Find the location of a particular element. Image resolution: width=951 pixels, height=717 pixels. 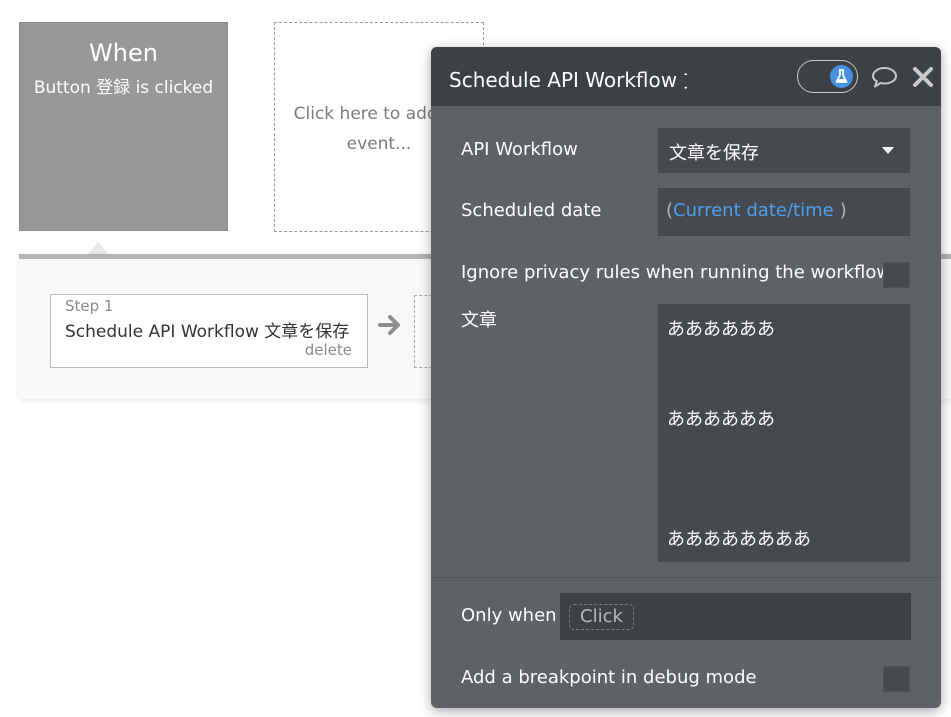

api-workflow-label: API Workflow is located at coordinates (519, 149).